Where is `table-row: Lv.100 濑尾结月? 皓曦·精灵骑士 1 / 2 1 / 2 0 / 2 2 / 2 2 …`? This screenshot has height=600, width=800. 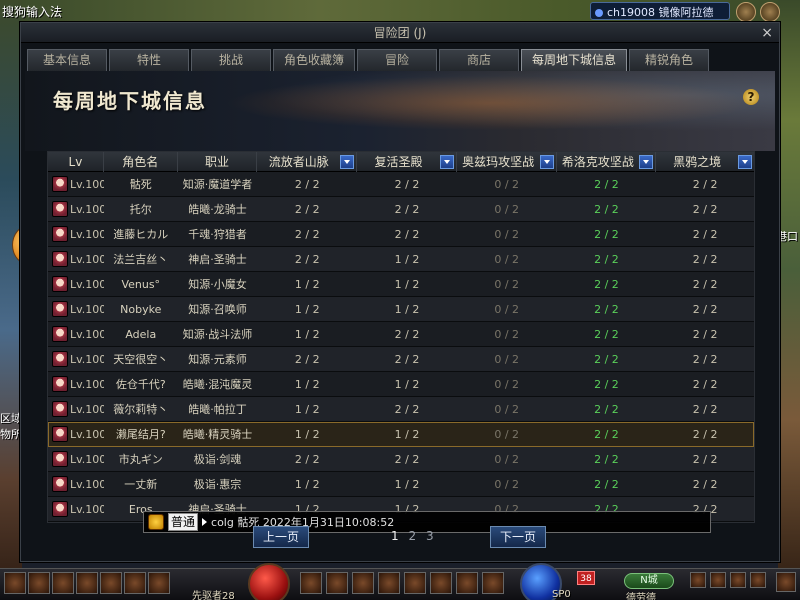 table-row: Lv.100 濑尾结月? 皓曦·精灵骑士 1 / 2 1 / 2 0 / 2 2 / 2 2 … is located at coordinates (401, 434).